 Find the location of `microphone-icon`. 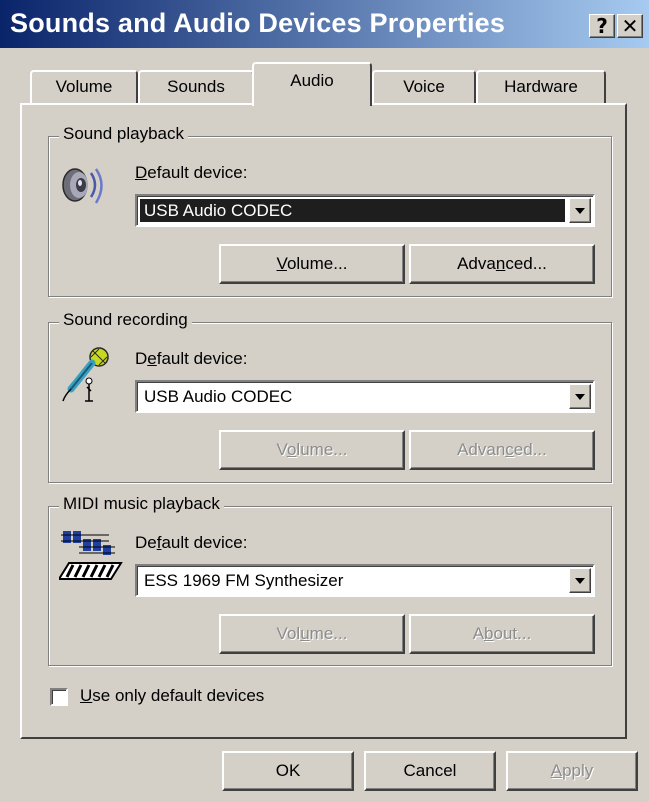

microphone-icon is located at coordinates (87, 377).